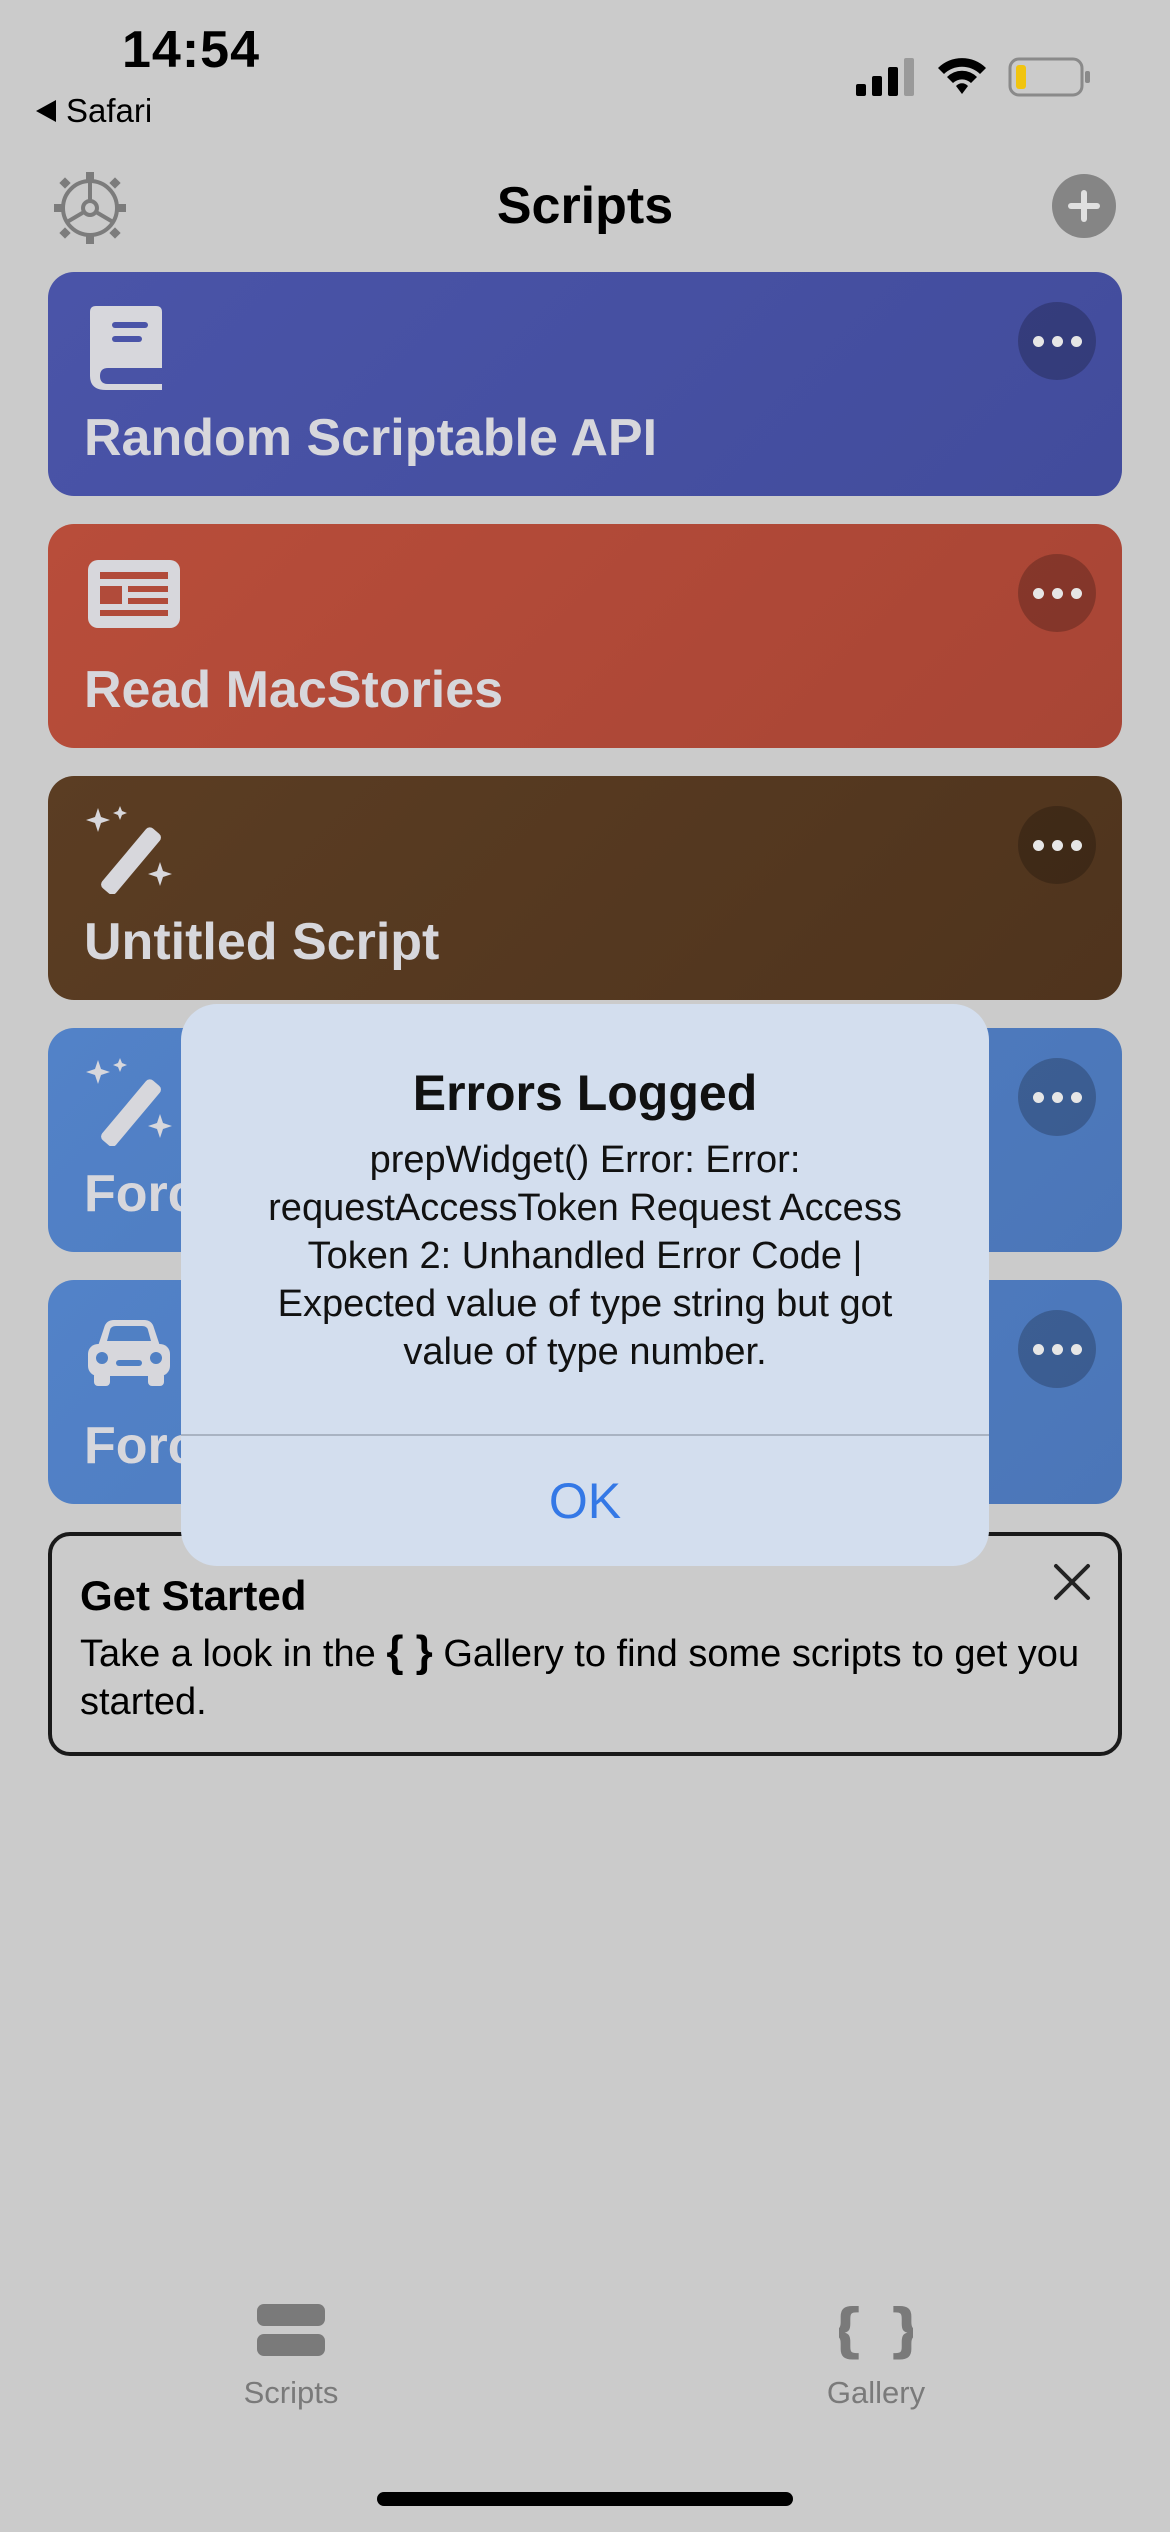  Describe the element at coordinates (876, 2392) in the screenshot. I see `tab-label: Gallery` at that location.